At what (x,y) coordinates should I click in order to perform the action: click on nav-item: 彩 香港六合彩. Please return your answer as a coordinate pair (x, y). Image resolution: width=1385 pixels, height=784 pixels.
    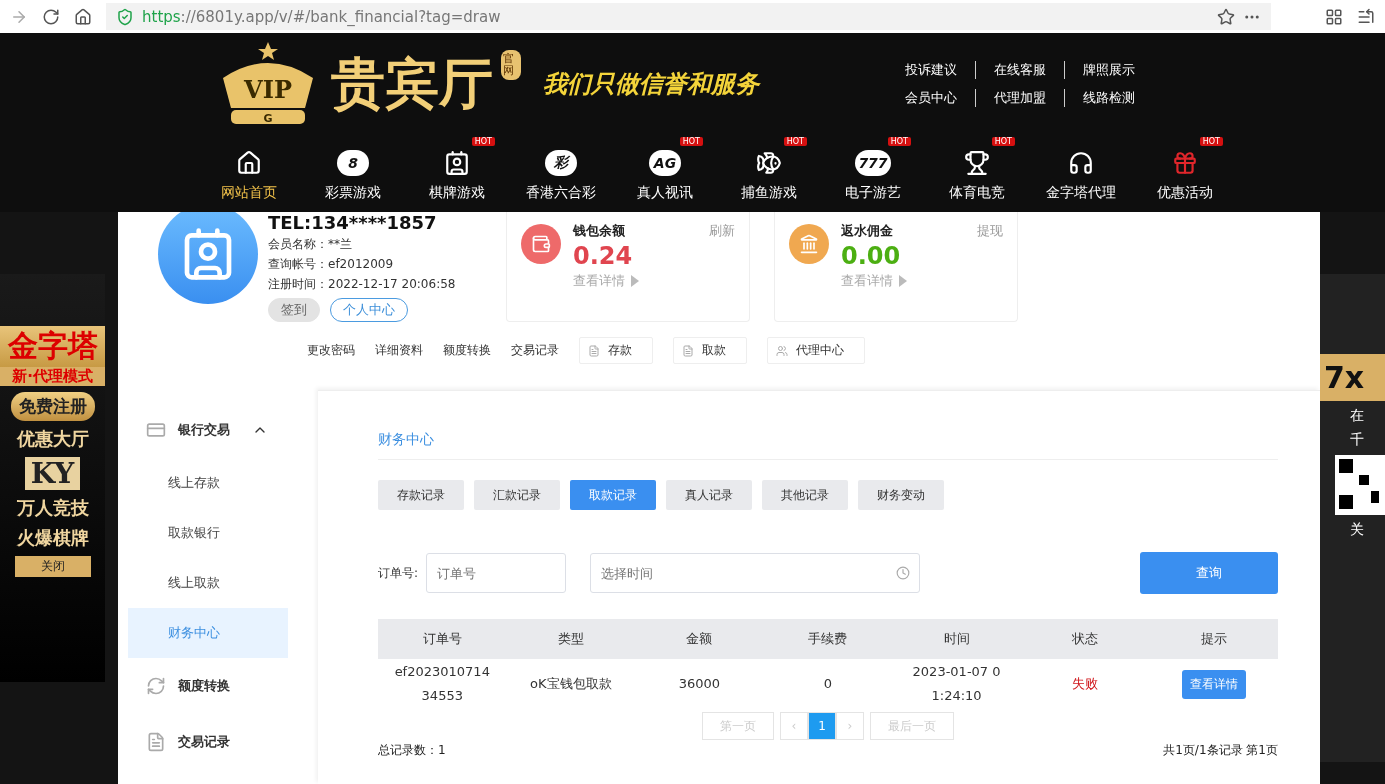
    Looking at the image, I should click on (561, 173).